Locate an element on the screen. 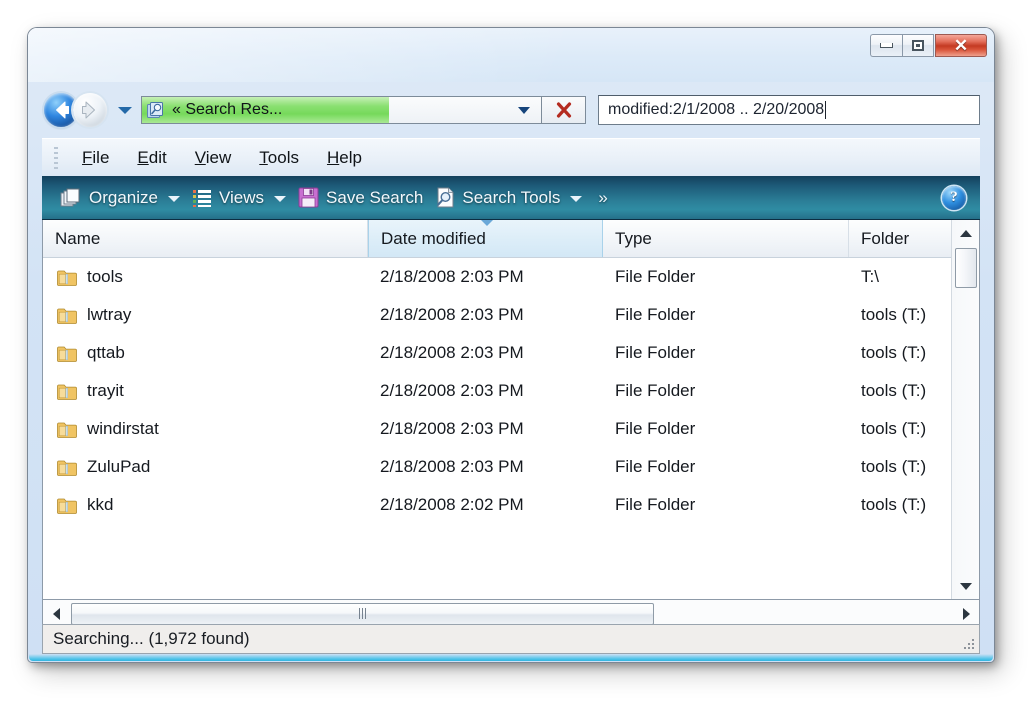  cell-name: trayit is located at coordinates (205, 391).